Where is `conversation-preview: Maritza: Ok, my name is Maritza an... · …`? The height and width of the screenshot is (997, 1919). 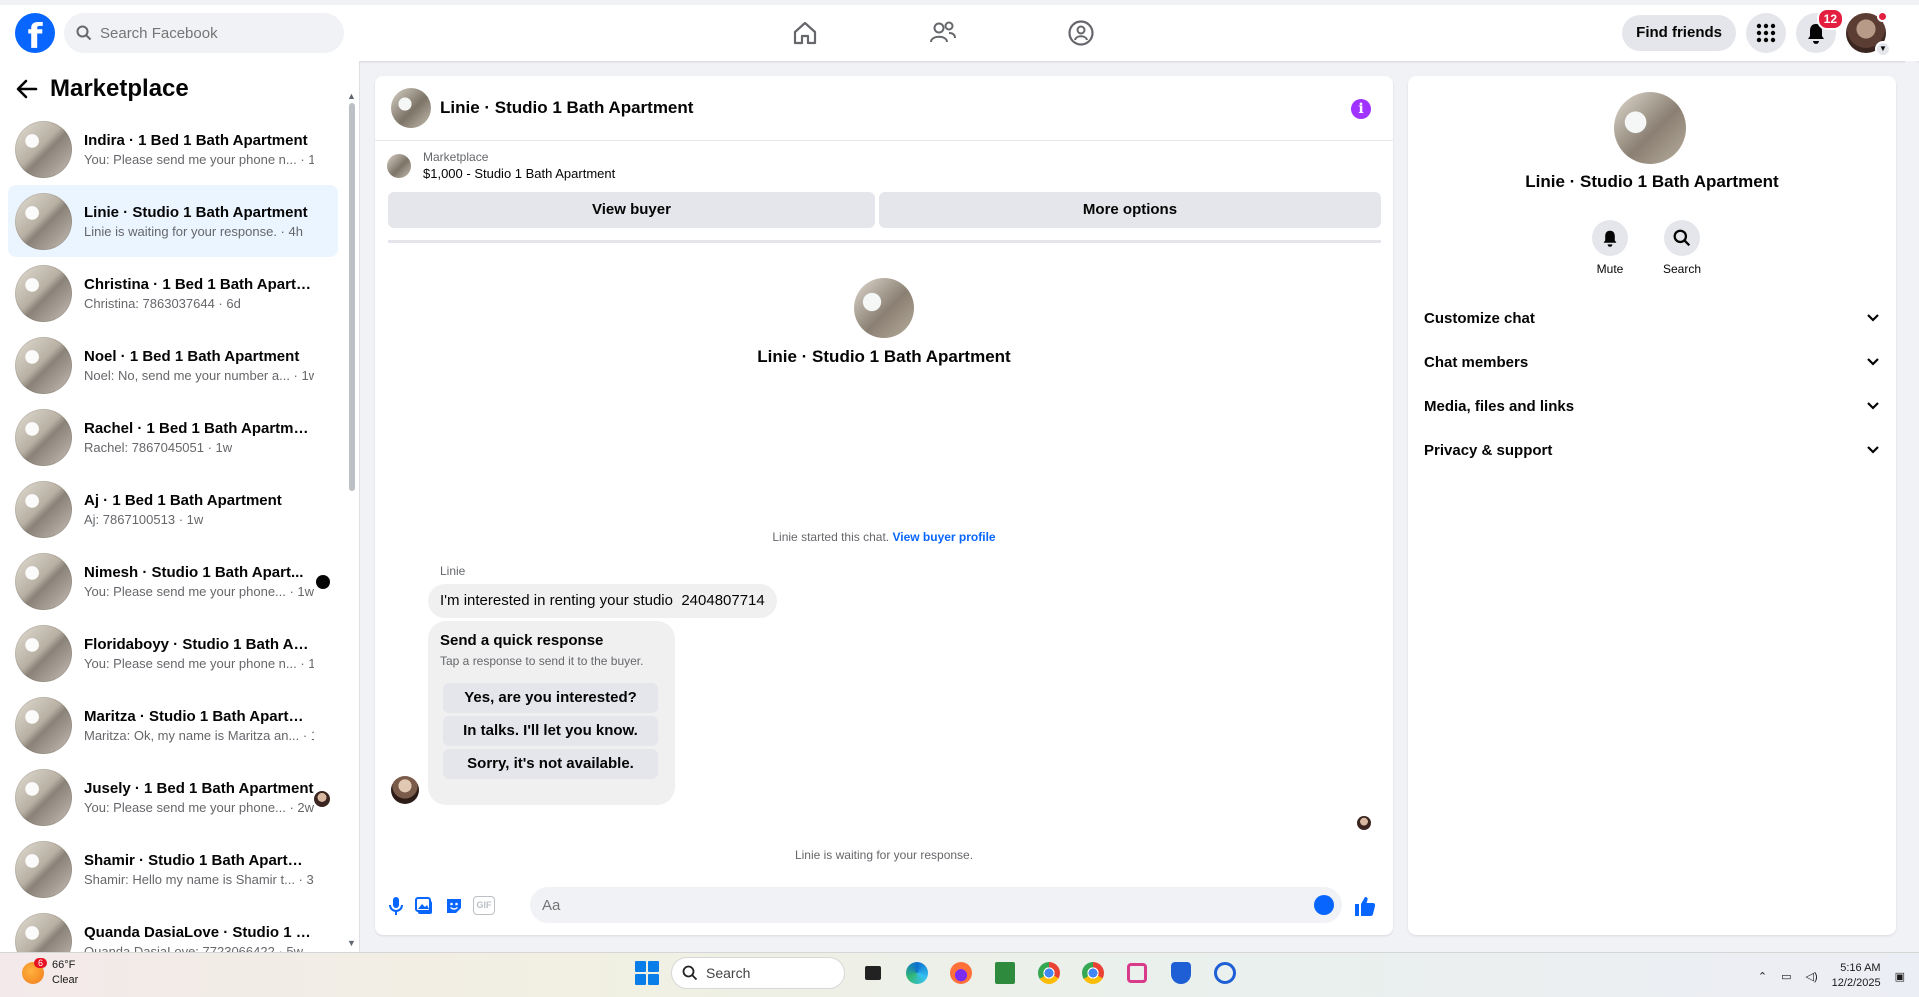
conversation-preview: Maritza: Ok, my name is Maritza an... · … is located at coordinates (199, 735).